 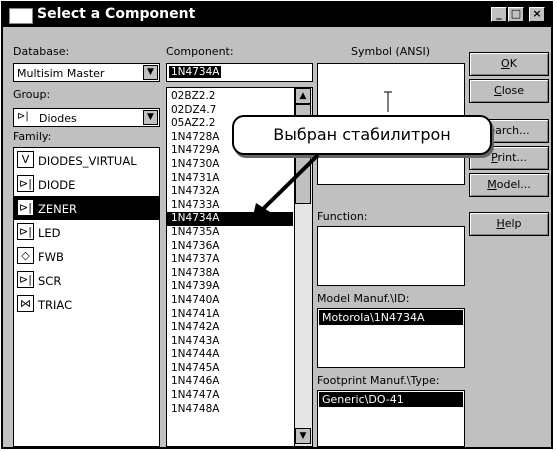 I want to click on database-select: Multisim Master ▼, so click(x=86, y=72).